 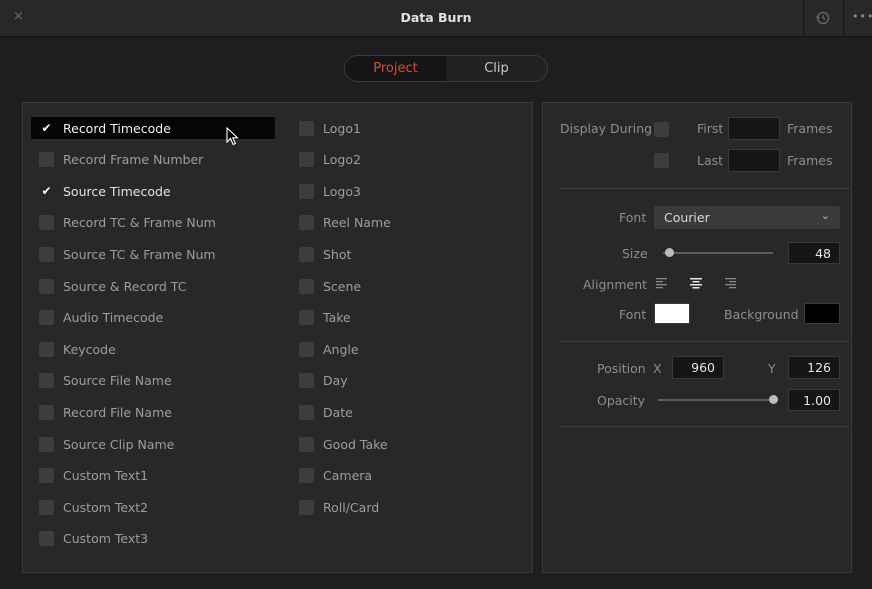 I want to click on size-input: 48, so click(x=814, y=253).